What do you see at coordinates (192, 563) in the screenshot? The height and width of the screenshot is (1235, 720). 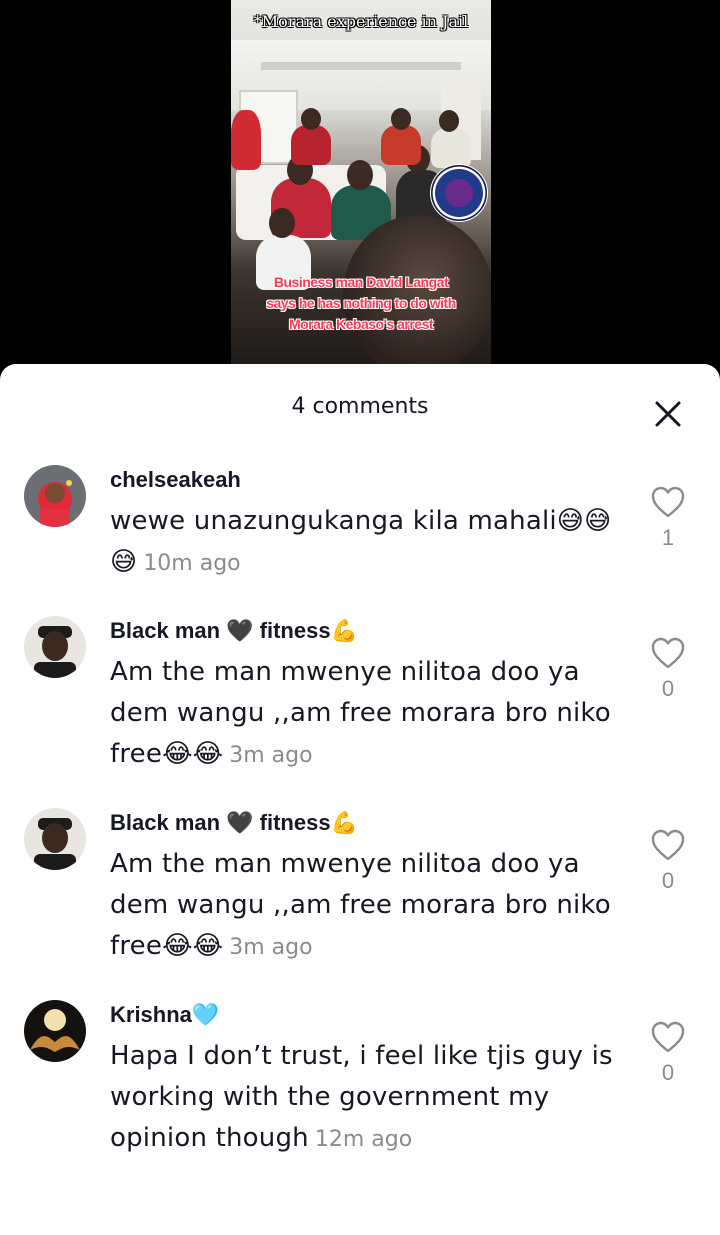 I see `comment-timestamp: 10m ago` at bounding box center [192, 563].